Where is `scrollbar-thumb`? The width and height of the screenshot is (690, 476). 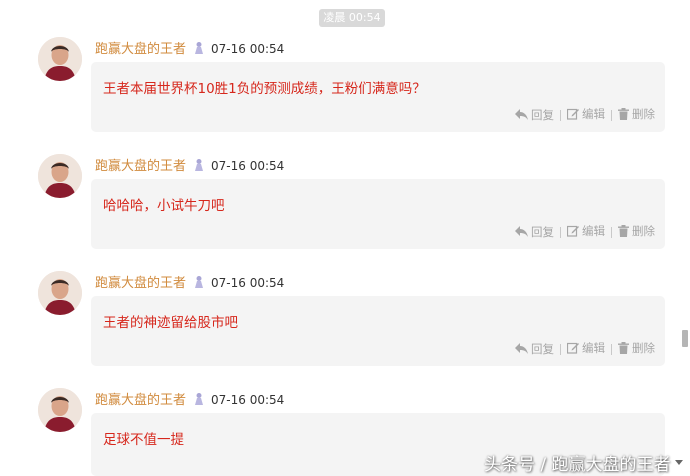 scrollbar-thumb is located at coordinates (685, 338).